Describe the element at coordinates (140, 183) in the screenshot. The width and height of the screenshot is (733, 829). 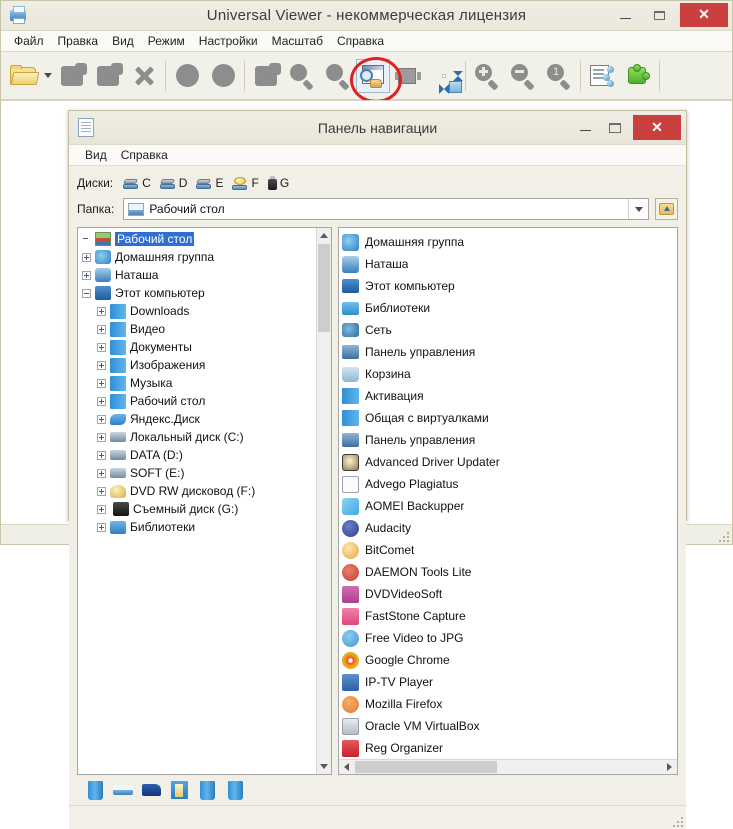
I see `drive-c: C` at that location.